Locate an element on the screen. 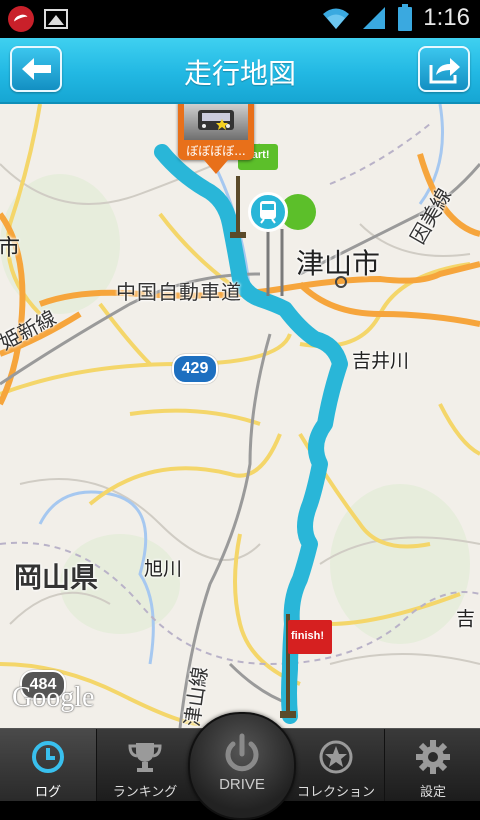 This screenshot has width=480, height=820. nav-collection: コレクション is located at coordinates (336, 765).